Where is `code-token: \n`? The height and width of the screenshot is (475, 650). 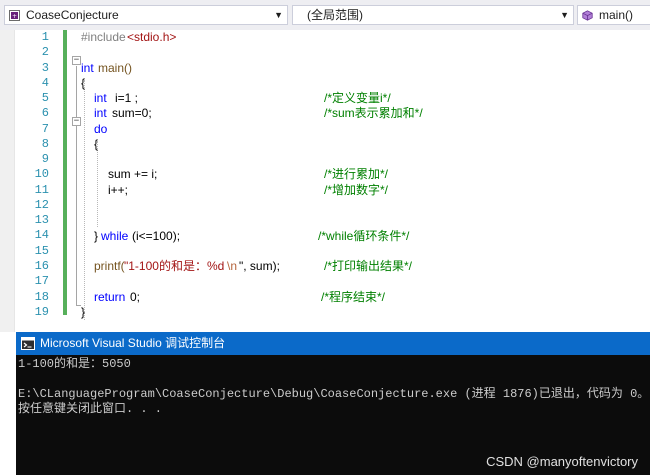
code-token: \n is located at coordinates (232, 266).